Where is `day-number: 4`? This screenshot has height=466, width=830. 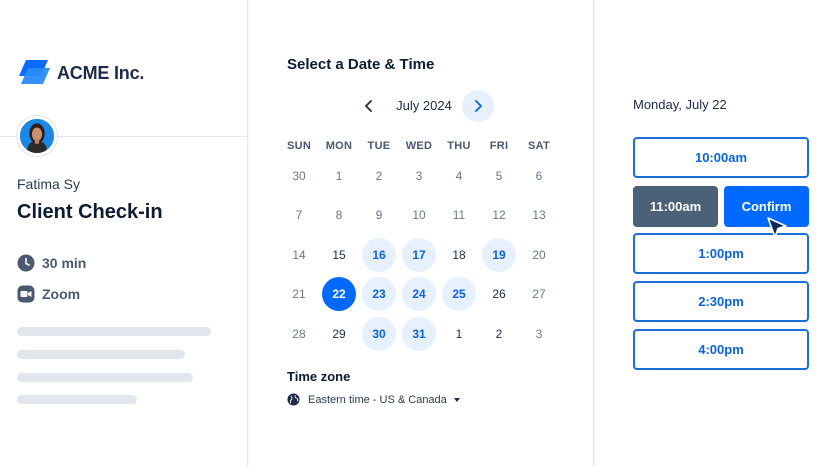
day-number: 4 is located at coordinates (459, 175).